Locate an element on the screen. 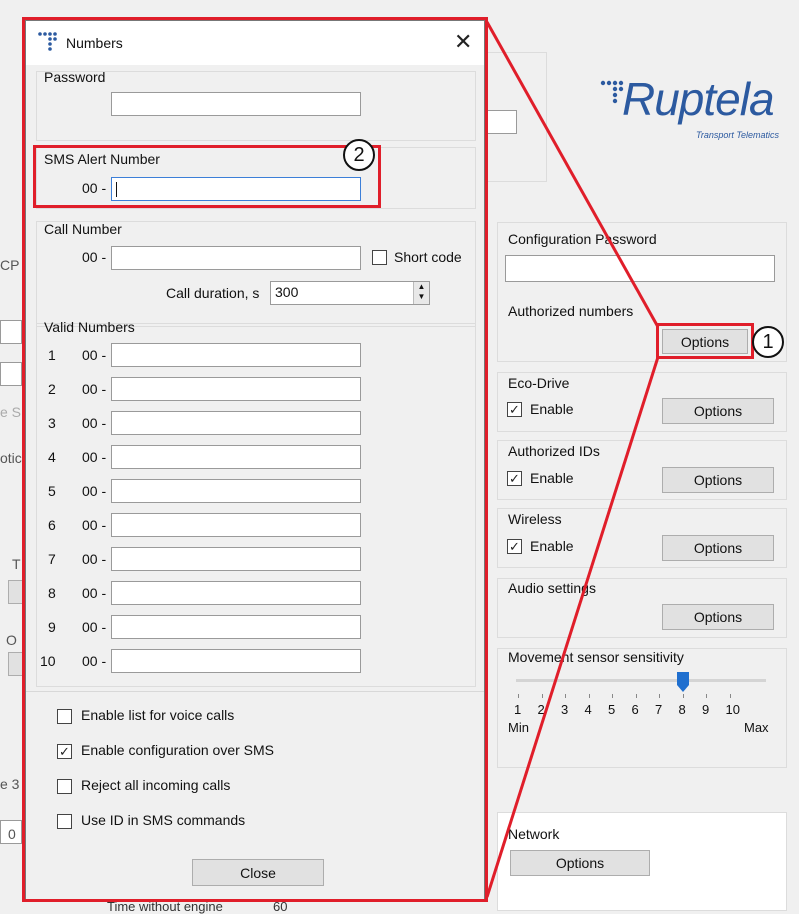  callout-marker-1: 1 is located at coordinates (768, 342).